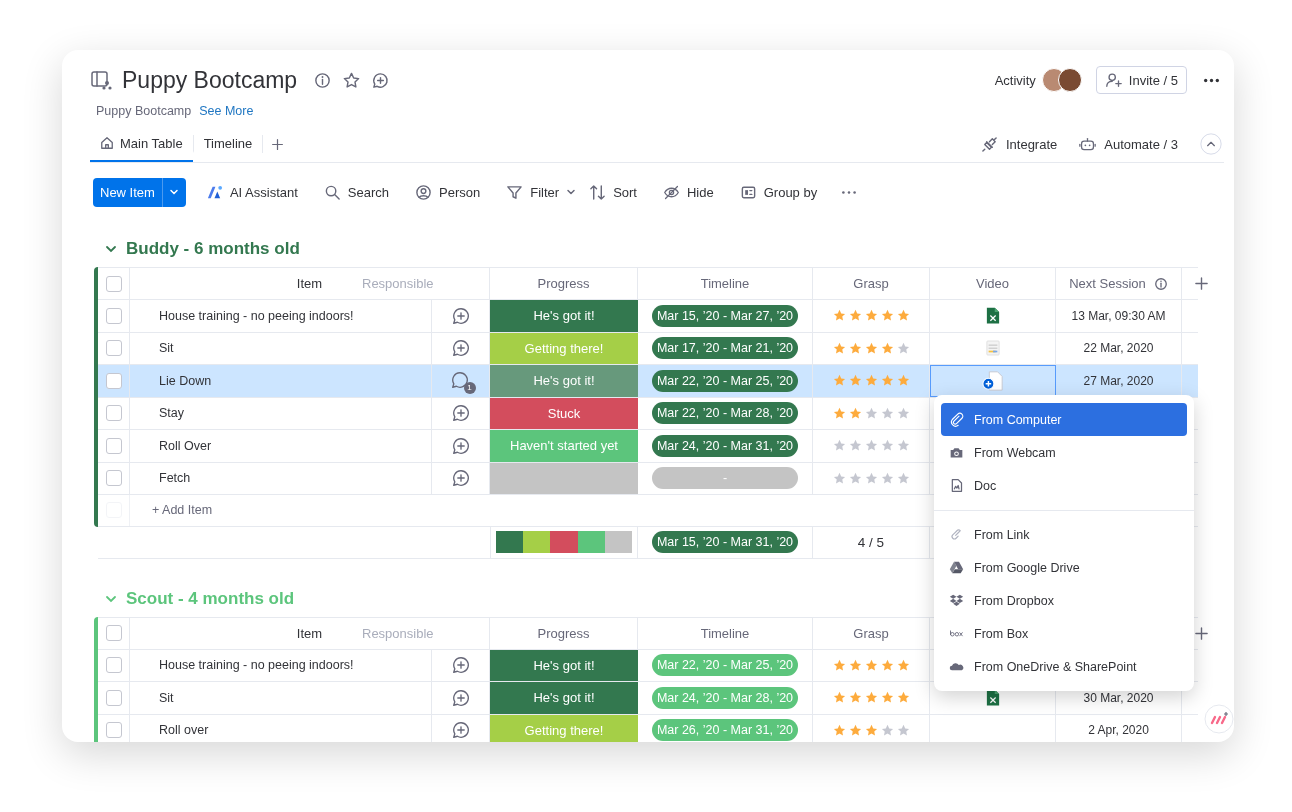  Describe the element at coordinates (956, 419) in the screenshot. I see `paperclip-icon` at that location.